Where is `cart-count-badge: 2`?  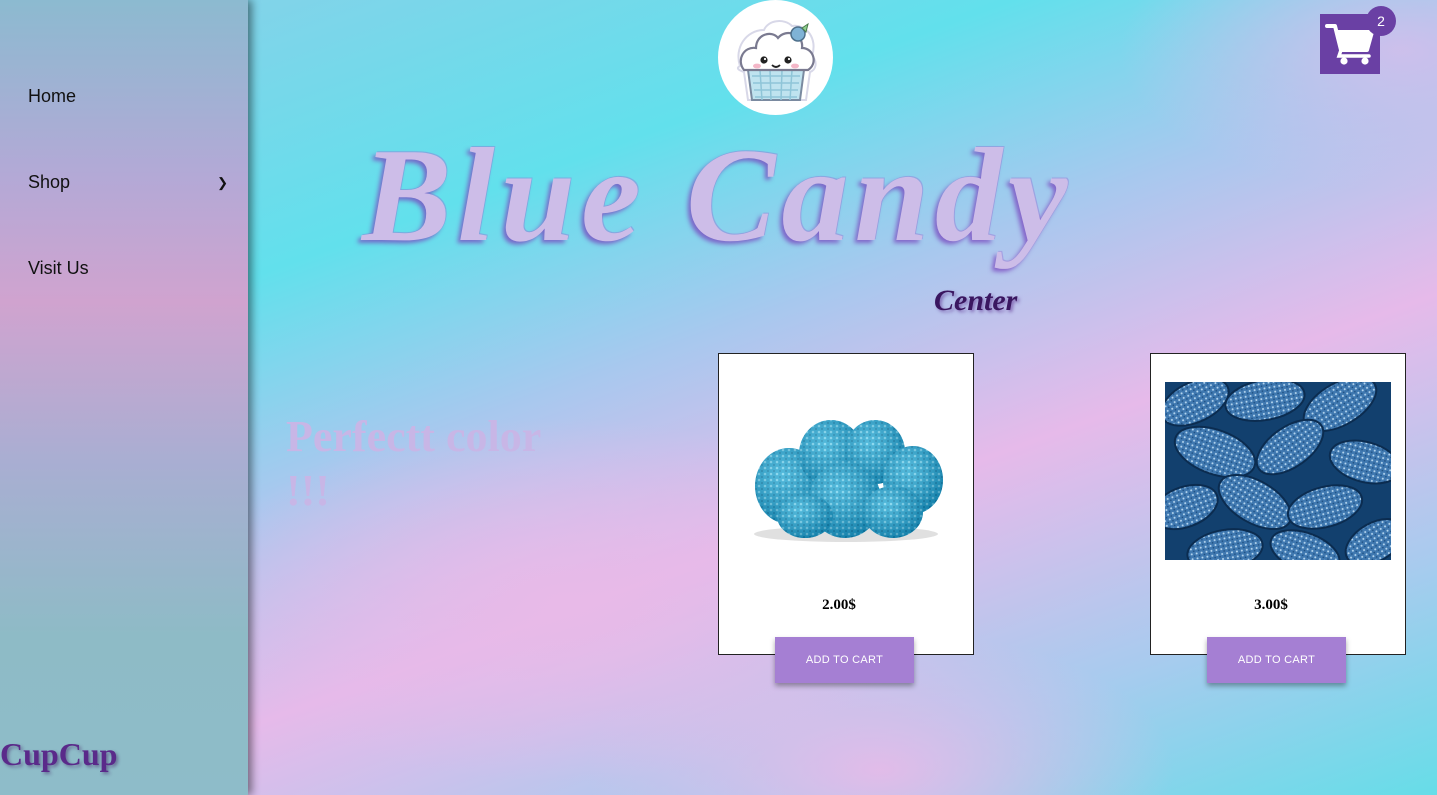 cart-count-badge: 2 is located at coordinates (1381, 21).